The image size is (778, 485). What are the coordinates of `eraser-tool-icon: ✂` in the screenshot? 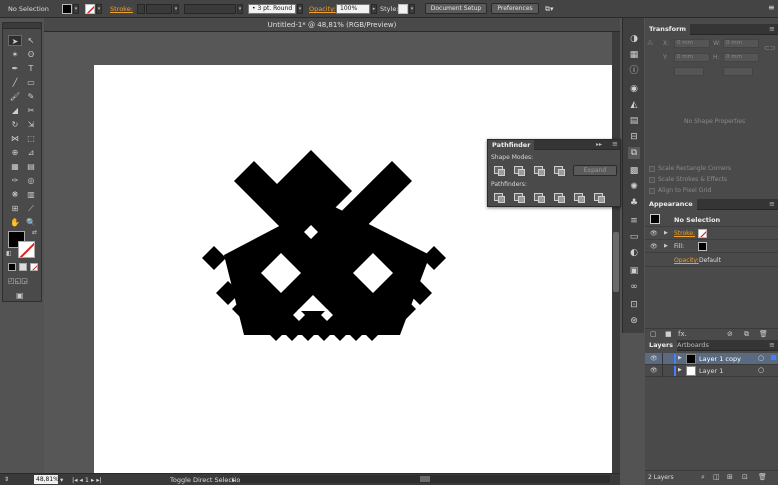 It's located at (31, 110).